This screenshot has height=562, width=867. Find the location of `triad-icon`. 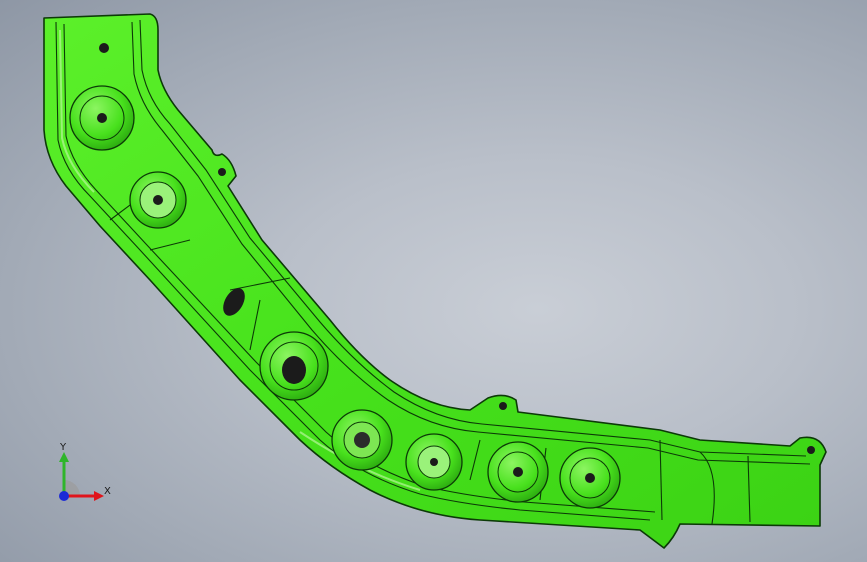

triad-icon is located at coordinates (81, 476).